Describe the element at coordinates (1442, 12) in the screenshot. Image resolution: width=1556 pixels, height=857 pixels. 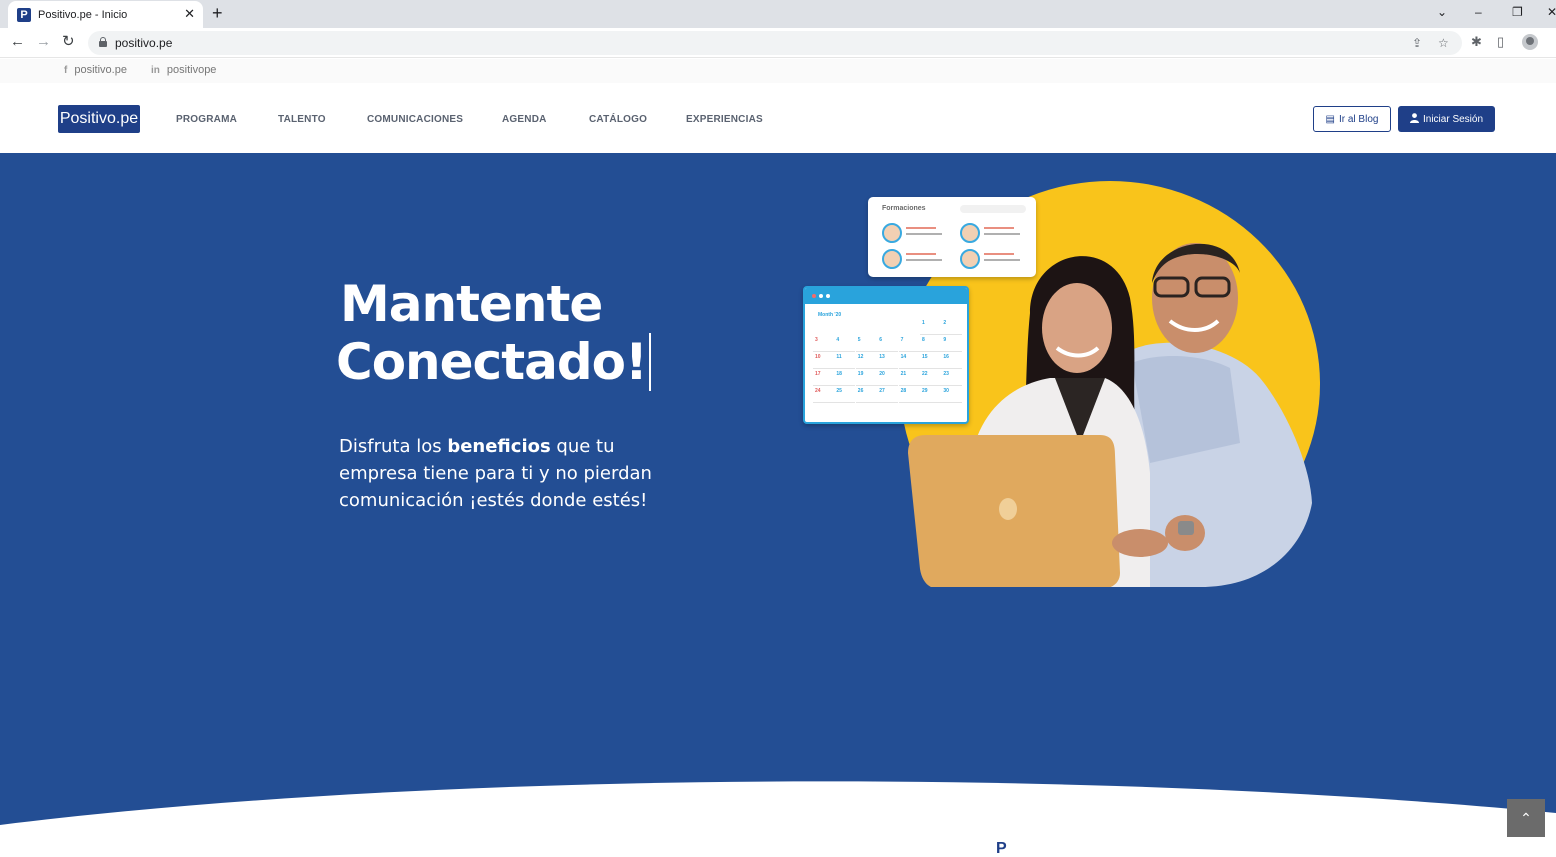
I see `tab-search-icon: ⌄` at that location.